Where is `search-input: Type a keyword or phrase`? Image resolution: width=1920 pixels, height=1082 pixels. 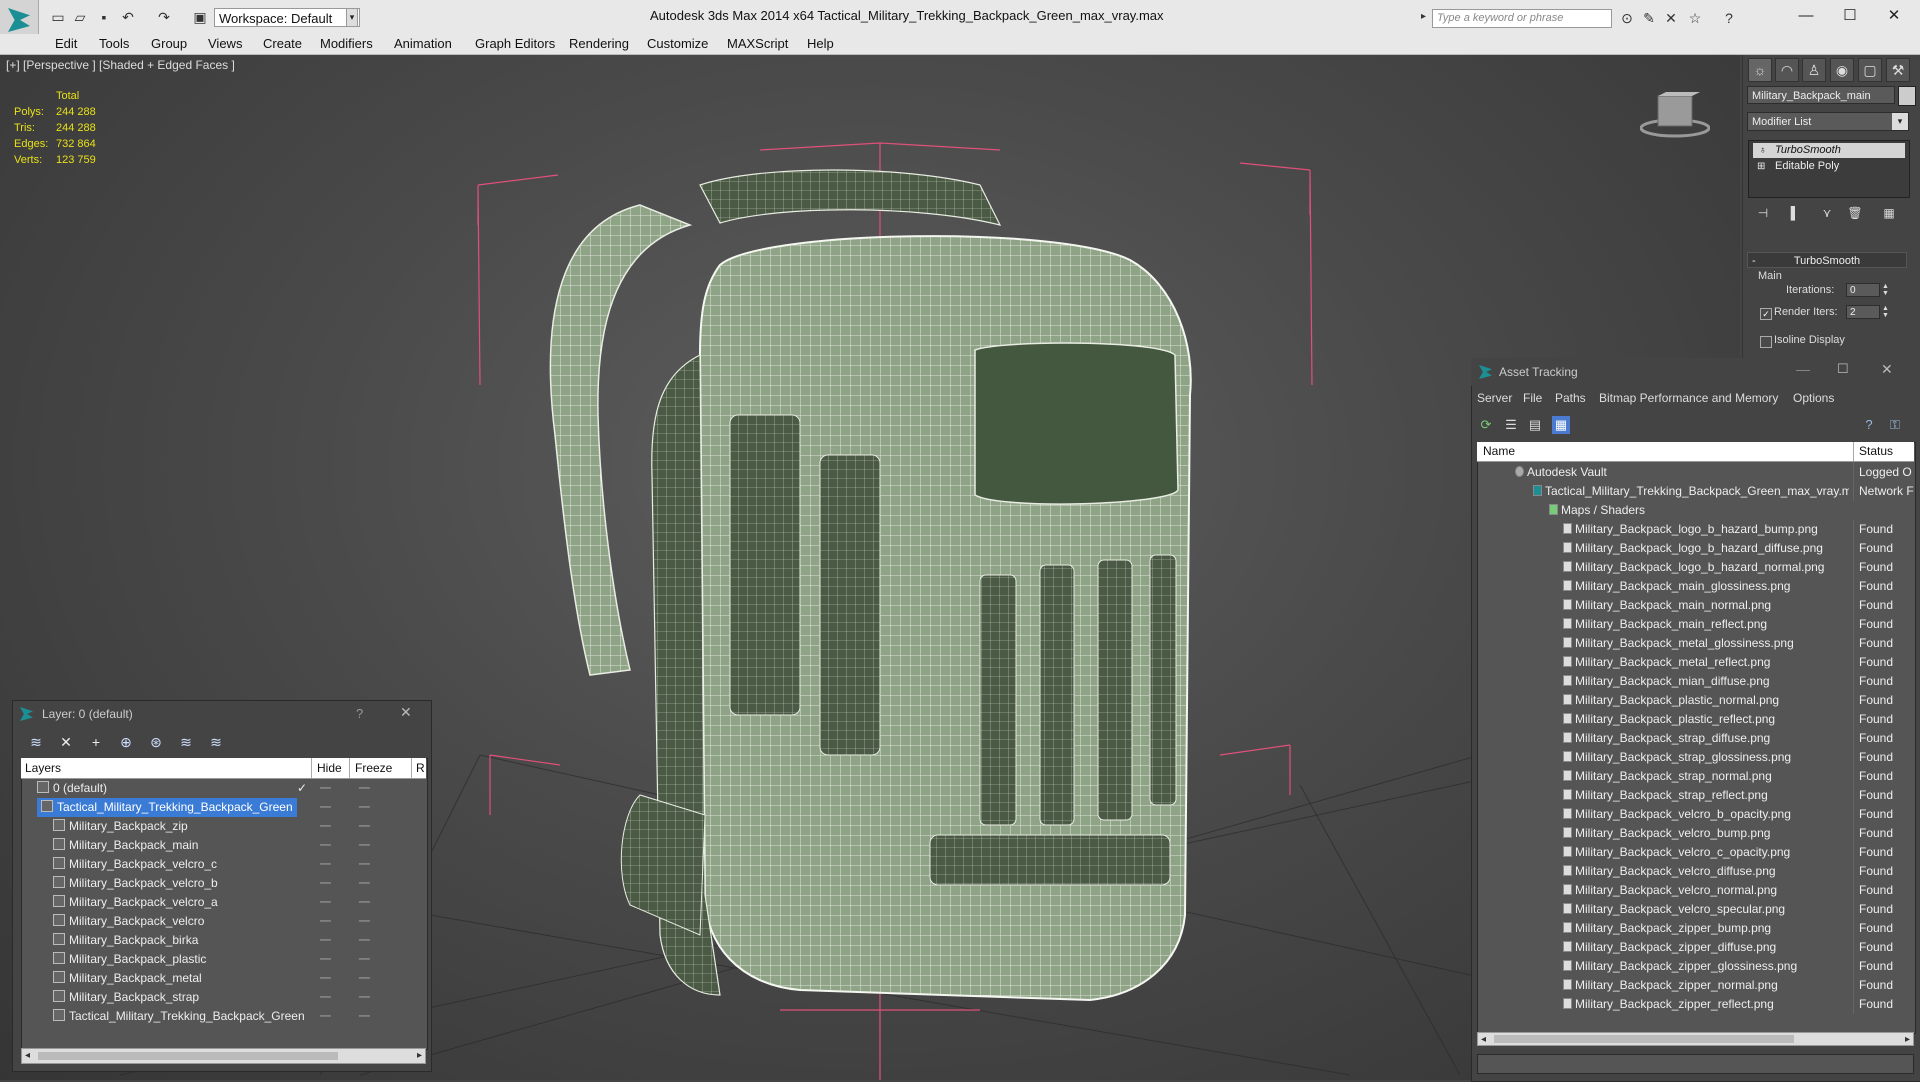 search-input: Type a keyword or phrase is located at coordinates (1522, 18).